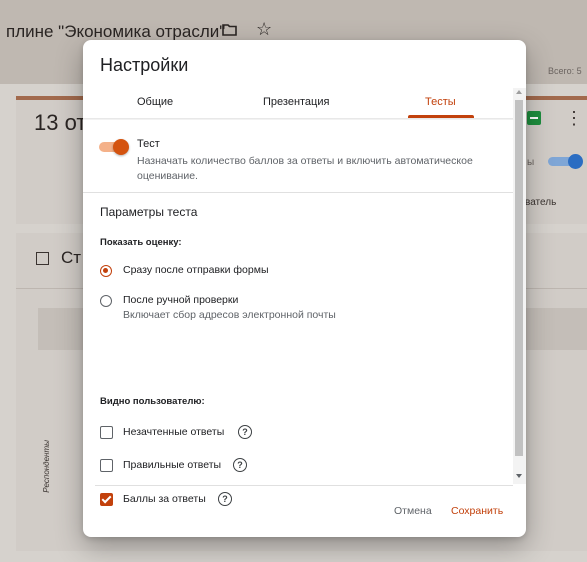 This screenshot has width=587, height=562. I want to click on footer-divider, so click(304, 485).